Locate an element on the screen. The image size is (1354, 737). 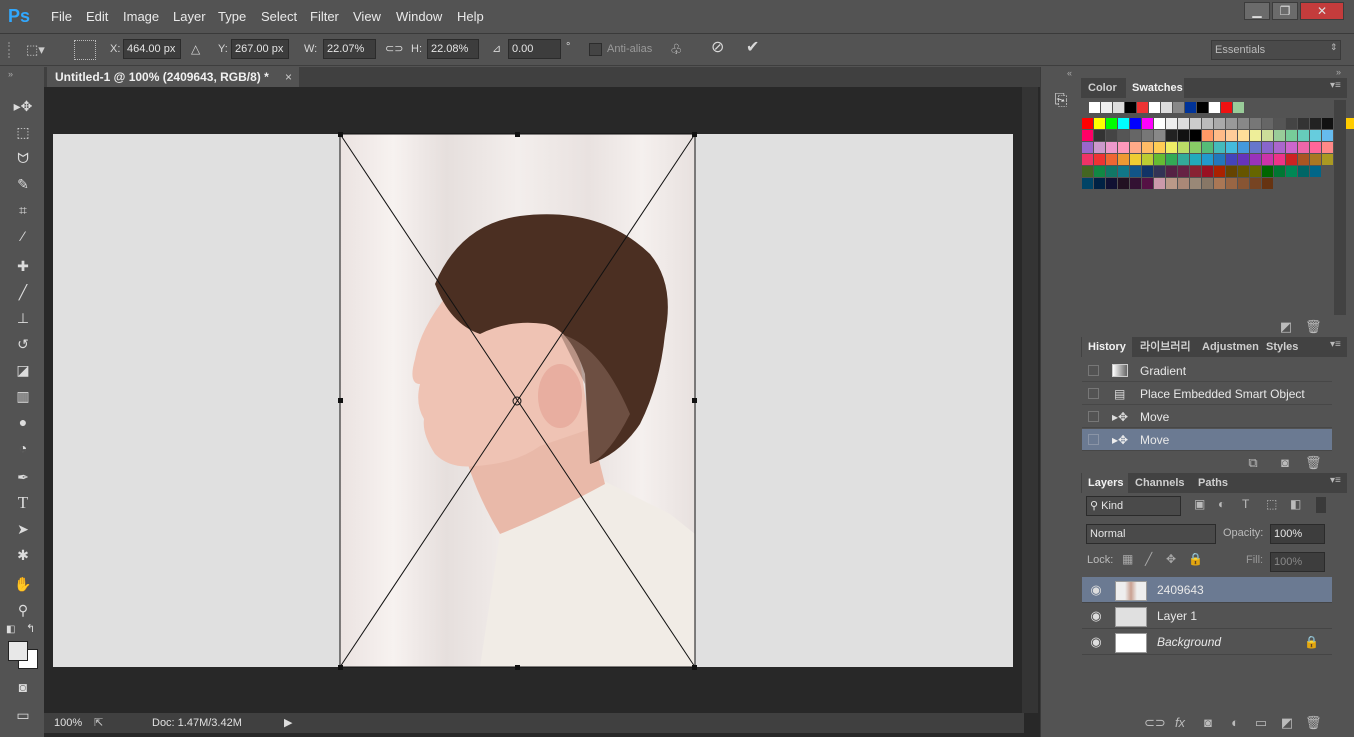
layer-filter-kind-select: ⚲ Kind is located at coordinates (1133, 506).